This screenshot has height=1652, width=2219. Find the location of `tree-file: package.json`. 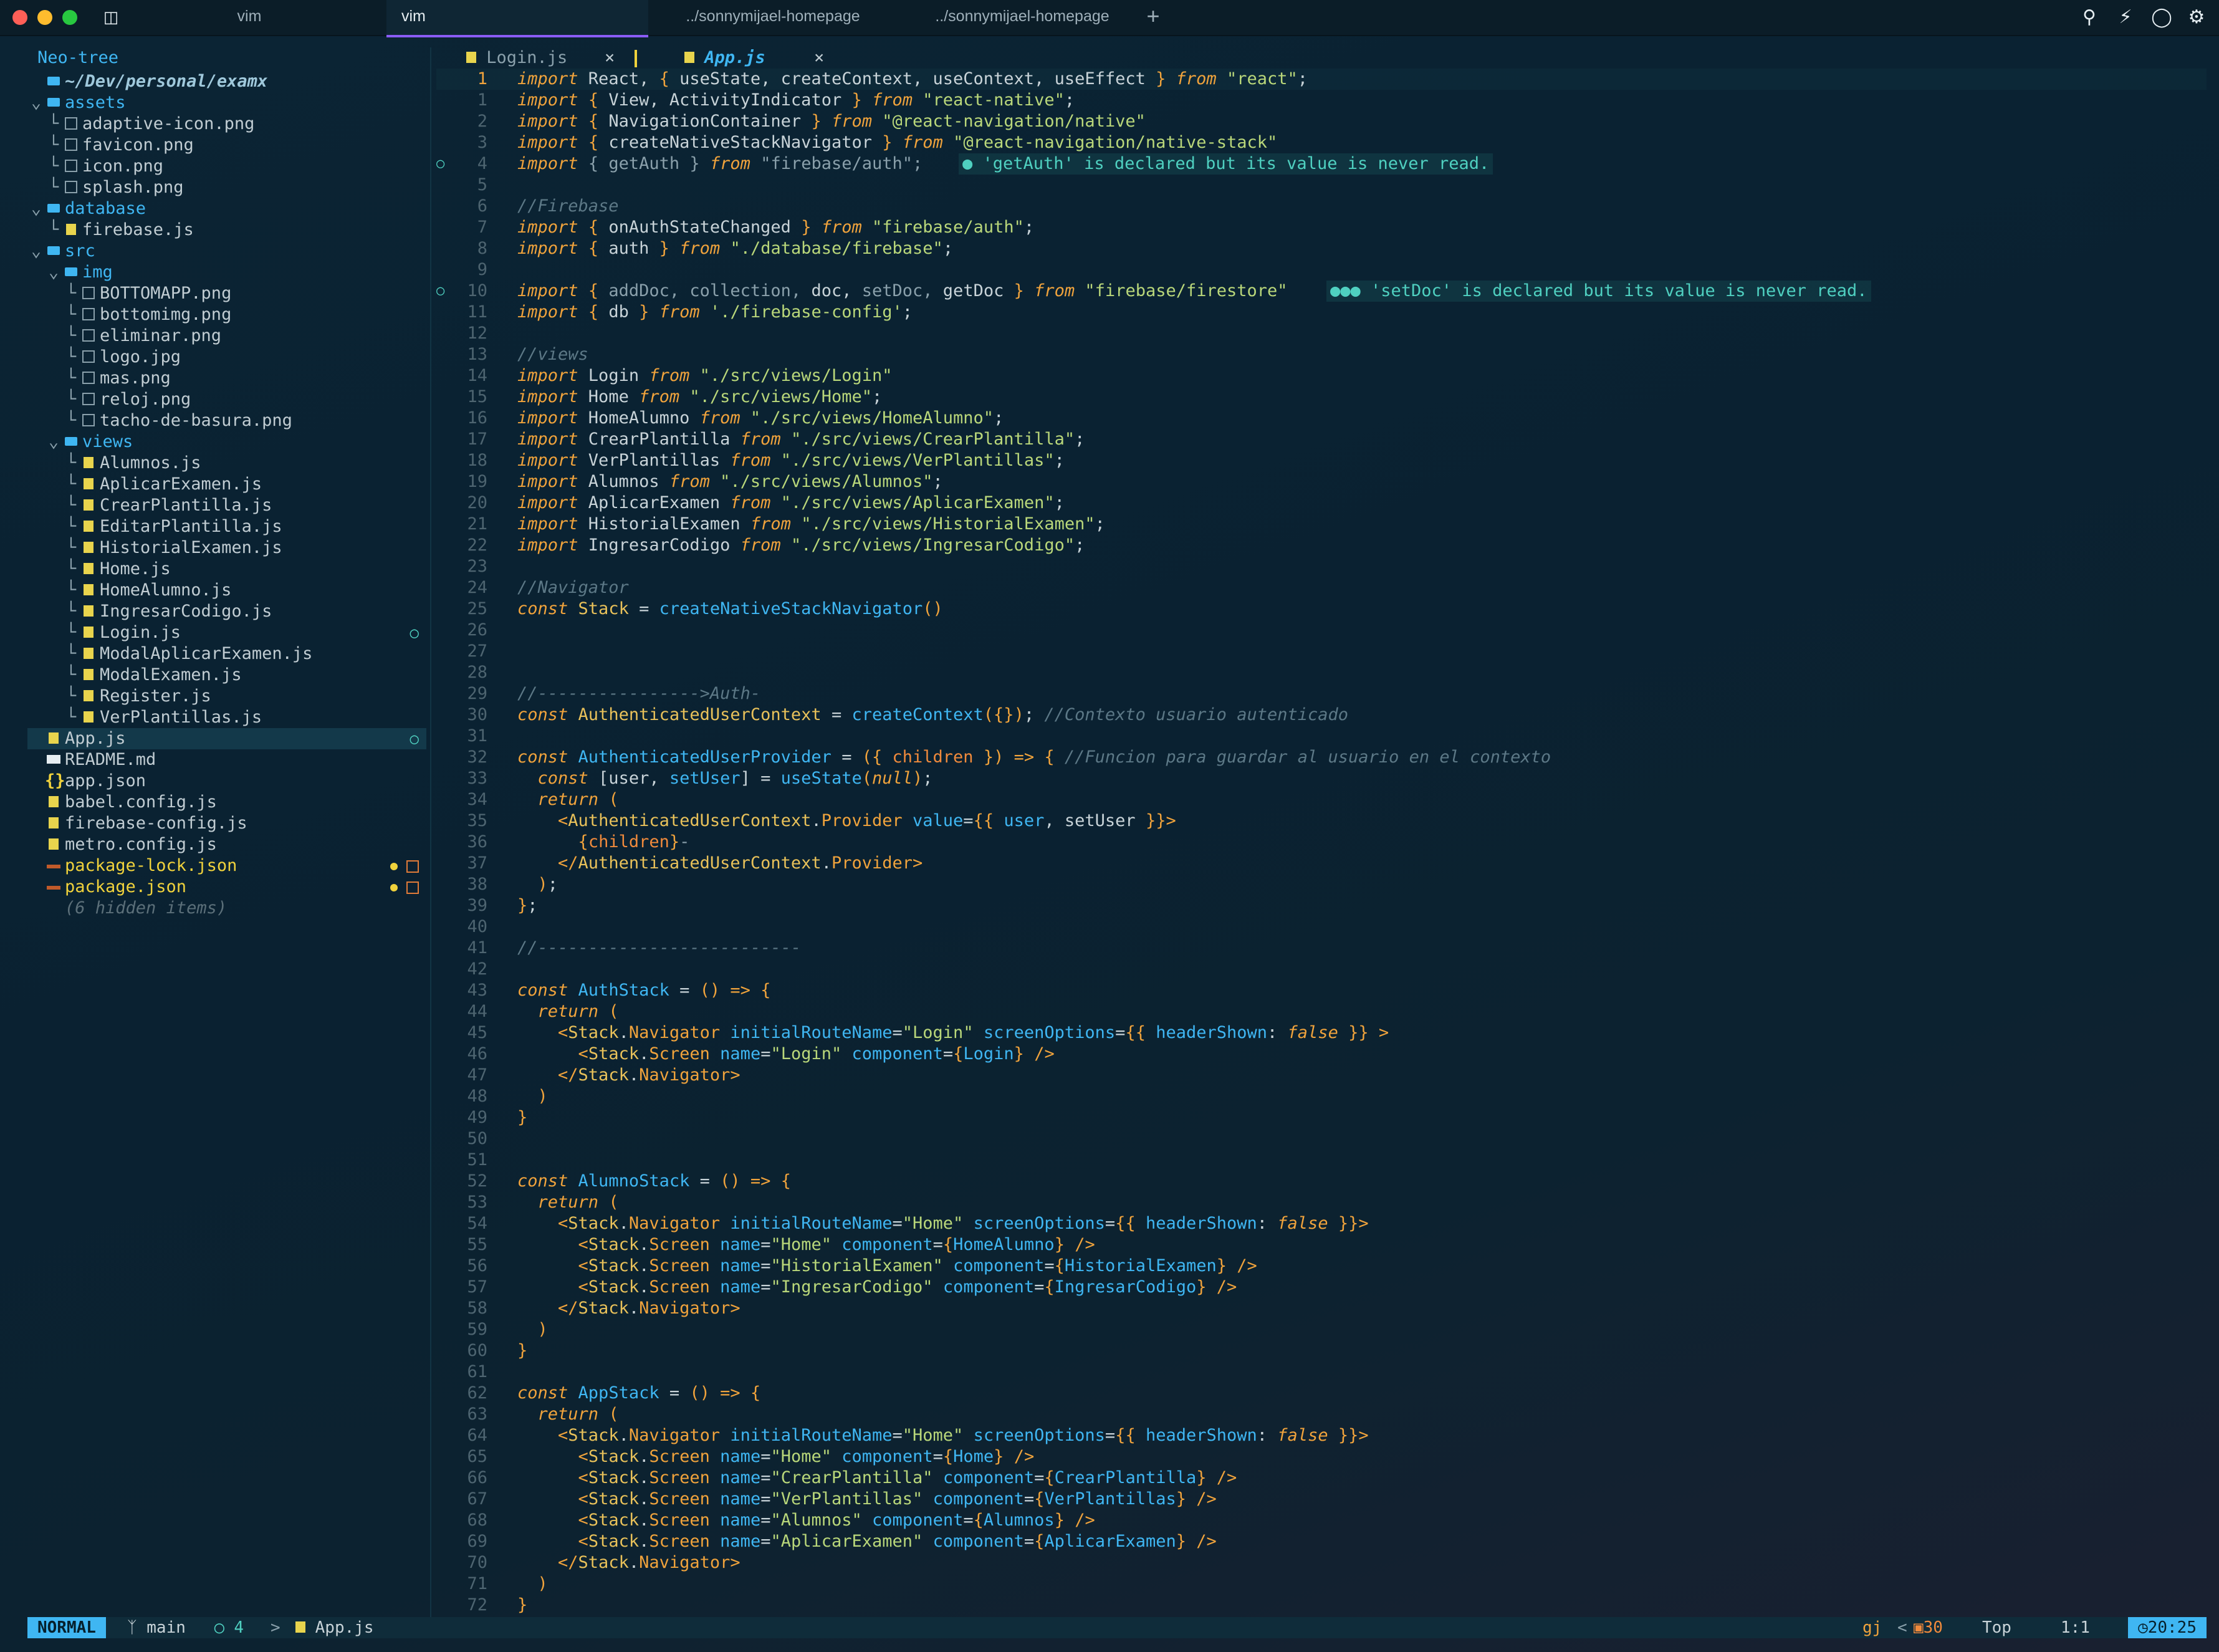

tree-file: package.json is located at coordinates (226, 887).